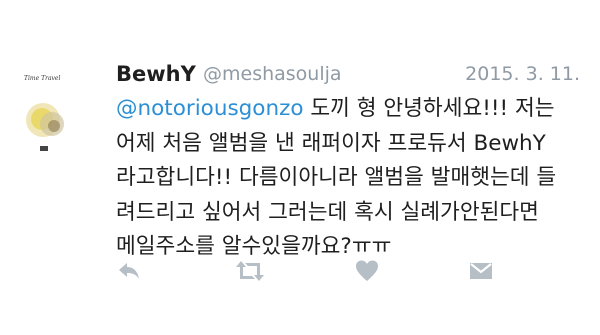 Image resolution: width=600 pixels, height=335 pixels. I want to click on album-cover-avatar-image: Time Travel, so click(44, 113).